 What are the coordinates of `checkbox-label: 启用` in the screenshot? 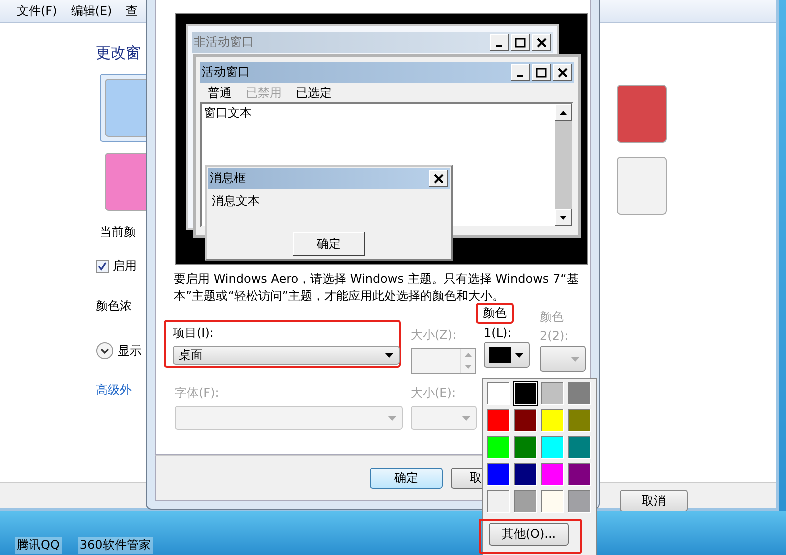 It's located at (125, 266).